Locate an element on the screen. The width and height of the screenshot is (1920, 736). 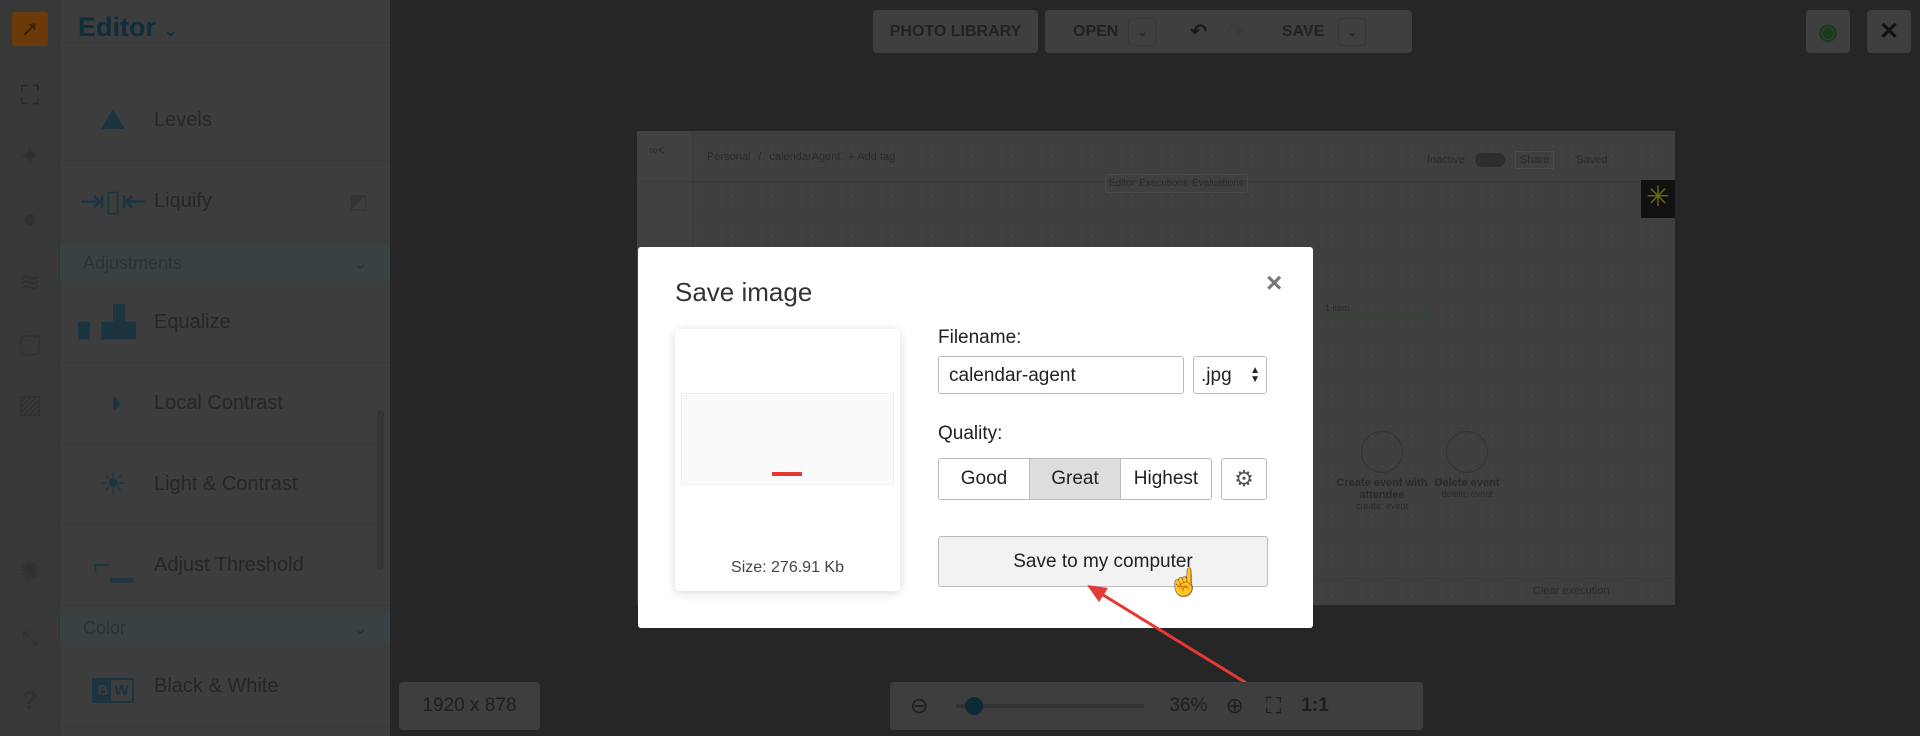
close-icon: ✕ is located at coordinates (1889, 31).